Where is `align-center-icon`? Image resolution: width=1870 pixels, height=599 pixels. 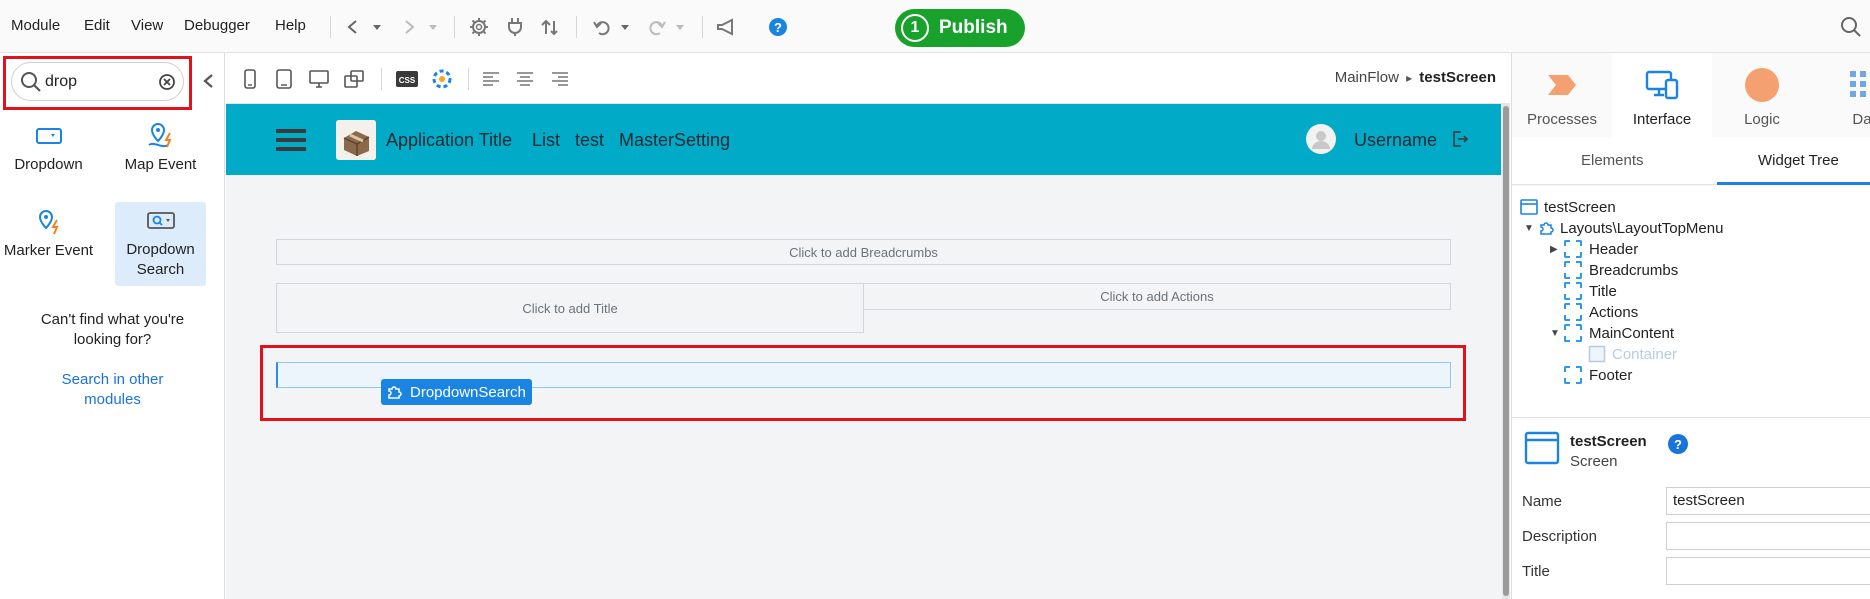 align-center-icon is located at coordinates (525, 79).